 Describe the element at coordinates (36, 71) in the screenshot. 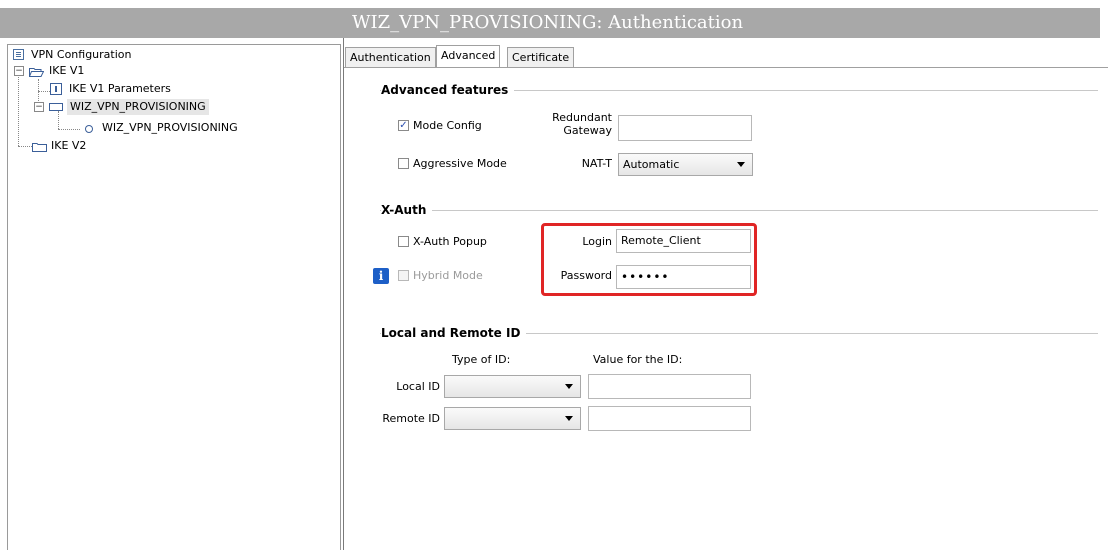

I see `open-folder-icon` at that location.